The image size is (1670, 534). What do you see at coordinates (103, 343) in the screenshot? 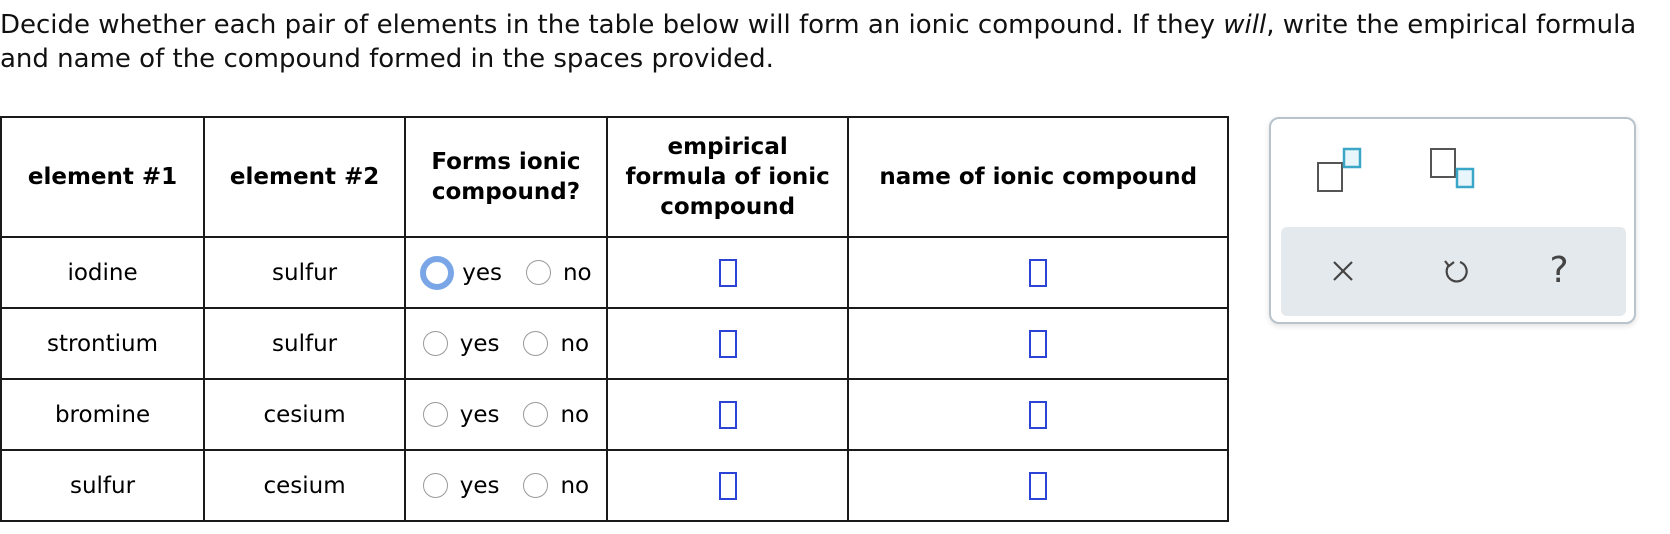
I see `element-1-cell: strontium` at bounding box center [103, 343].